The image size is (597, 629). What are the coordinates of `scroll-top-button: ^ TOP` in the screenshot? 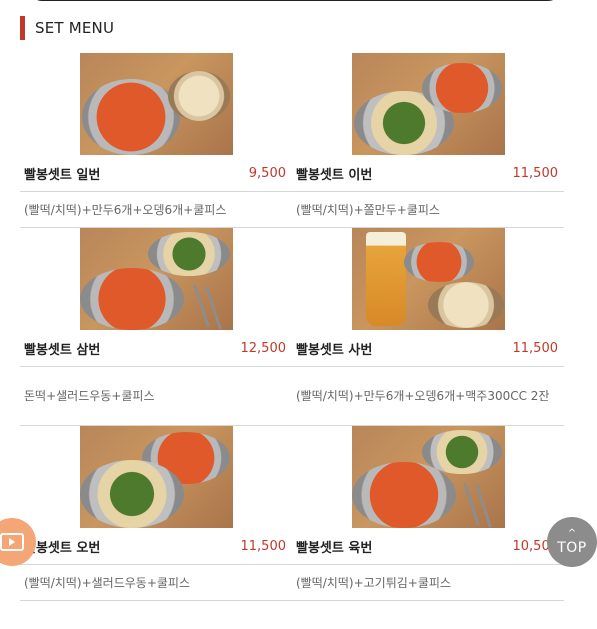 It's located at (572, 542).